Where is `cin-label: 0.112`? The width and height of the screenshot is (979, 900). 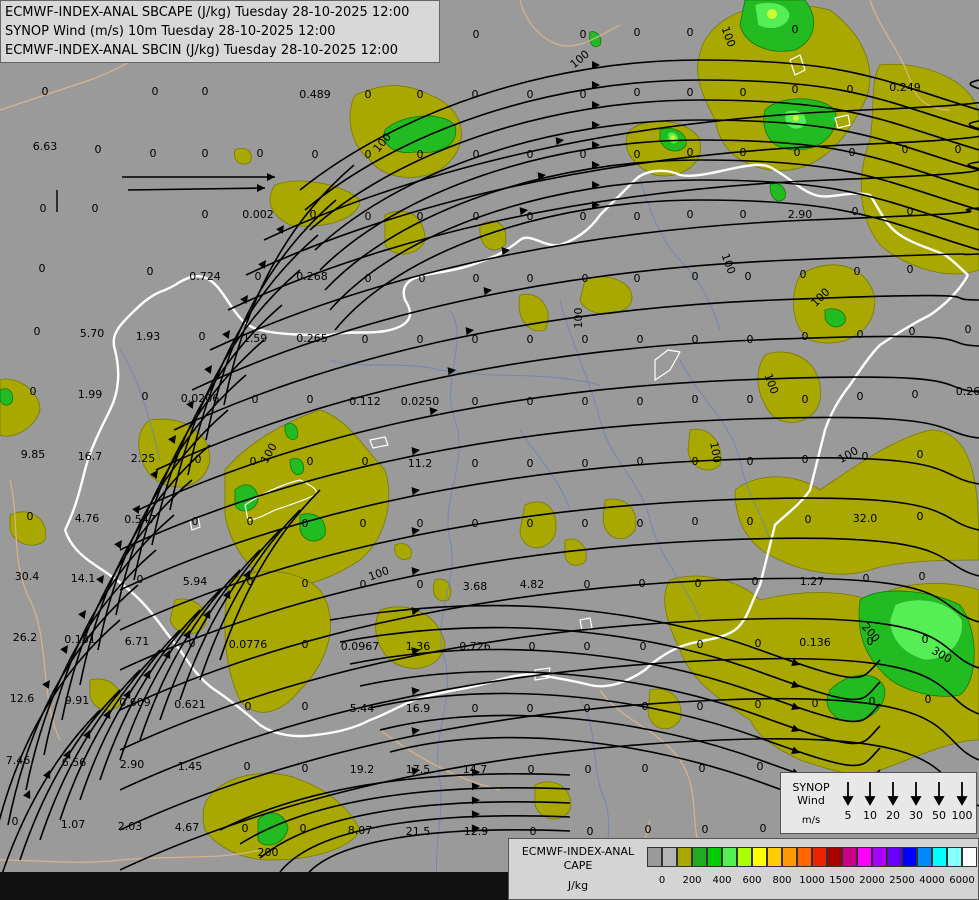 cin-label: 0.112 is located at coordinates (365, 401).